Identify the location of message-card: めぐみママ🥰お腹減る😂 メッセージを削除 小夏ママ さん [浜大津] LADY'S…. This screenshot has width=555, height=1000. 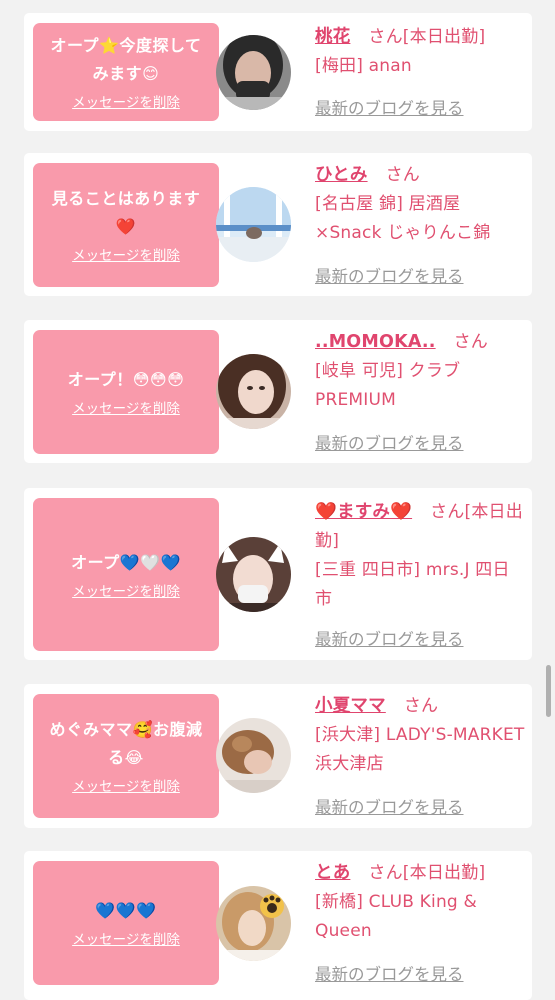
(278, 756).